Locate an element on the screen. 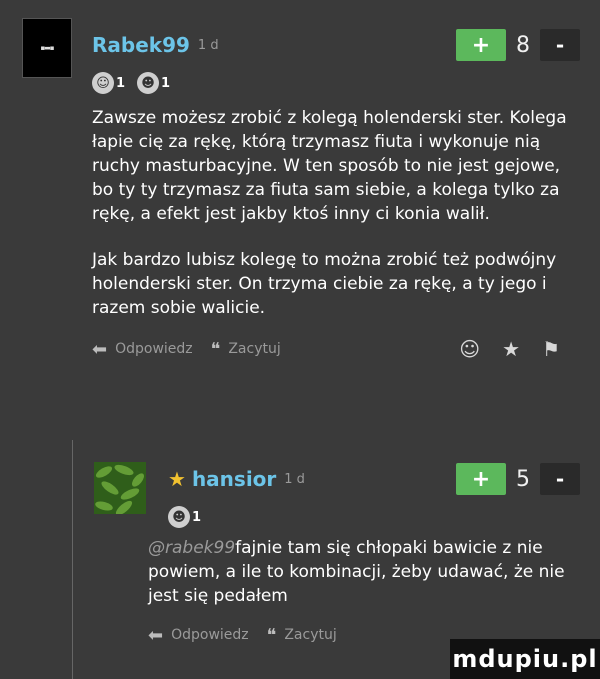  username: Rabek99 is located at coordinates (141, 45).